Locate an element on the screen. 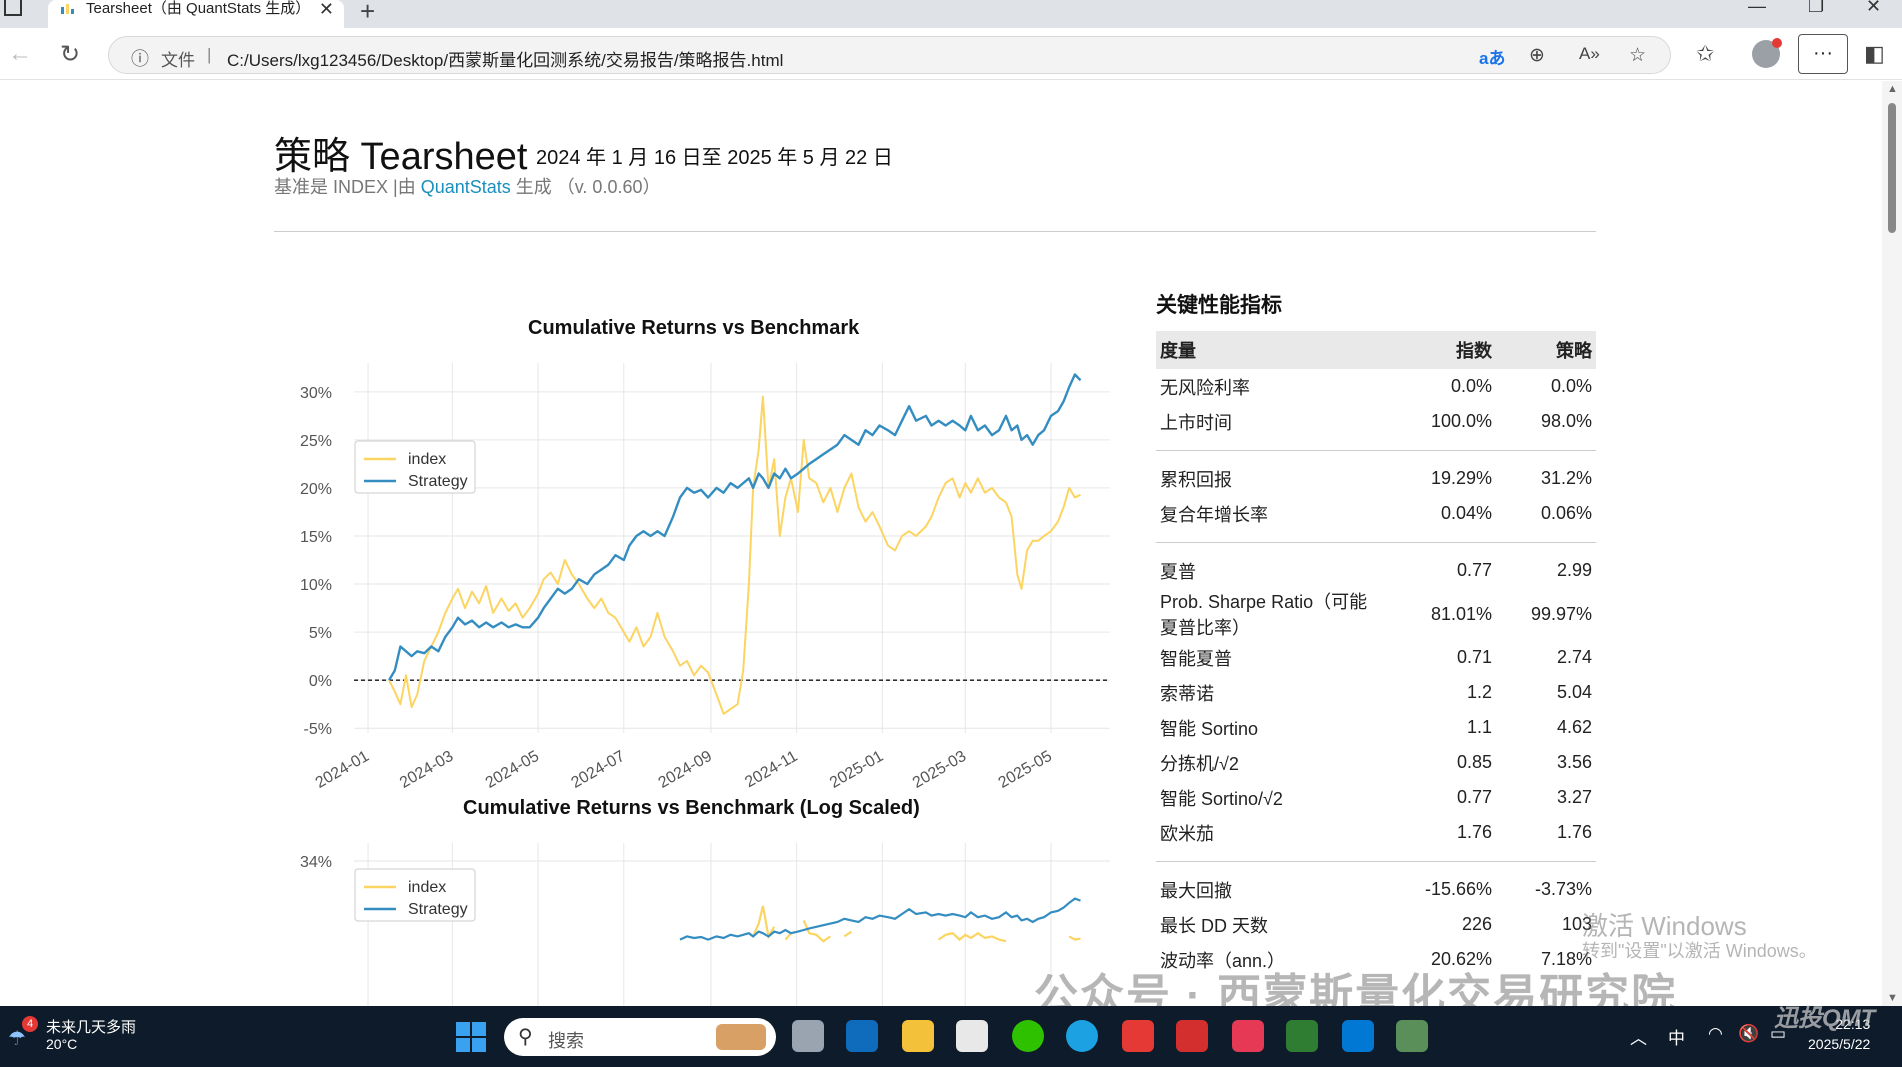 The width and height of the screenshot is (1902, 1067). volume-muted-icon: 🔇 is located at coordinates (1748, 1034).